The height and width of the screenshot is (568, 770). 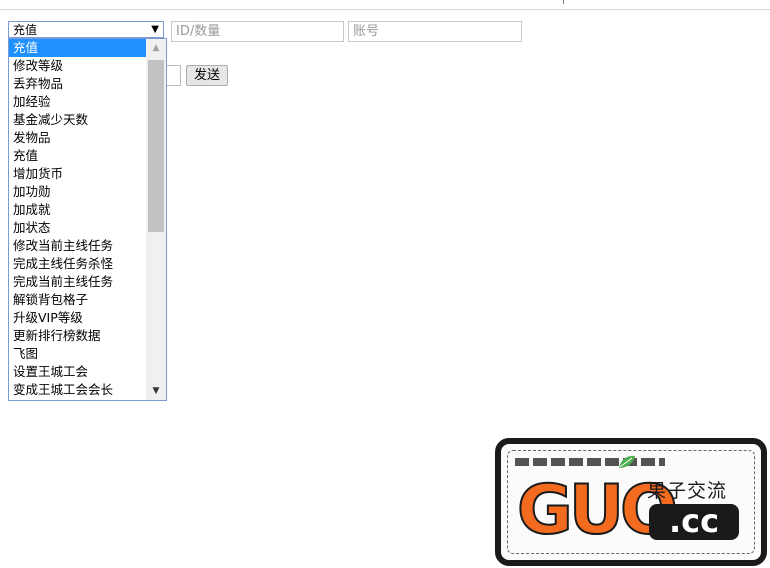 I want to click on dropdown-option: 基金减少天数, so click(x=77, y=120).